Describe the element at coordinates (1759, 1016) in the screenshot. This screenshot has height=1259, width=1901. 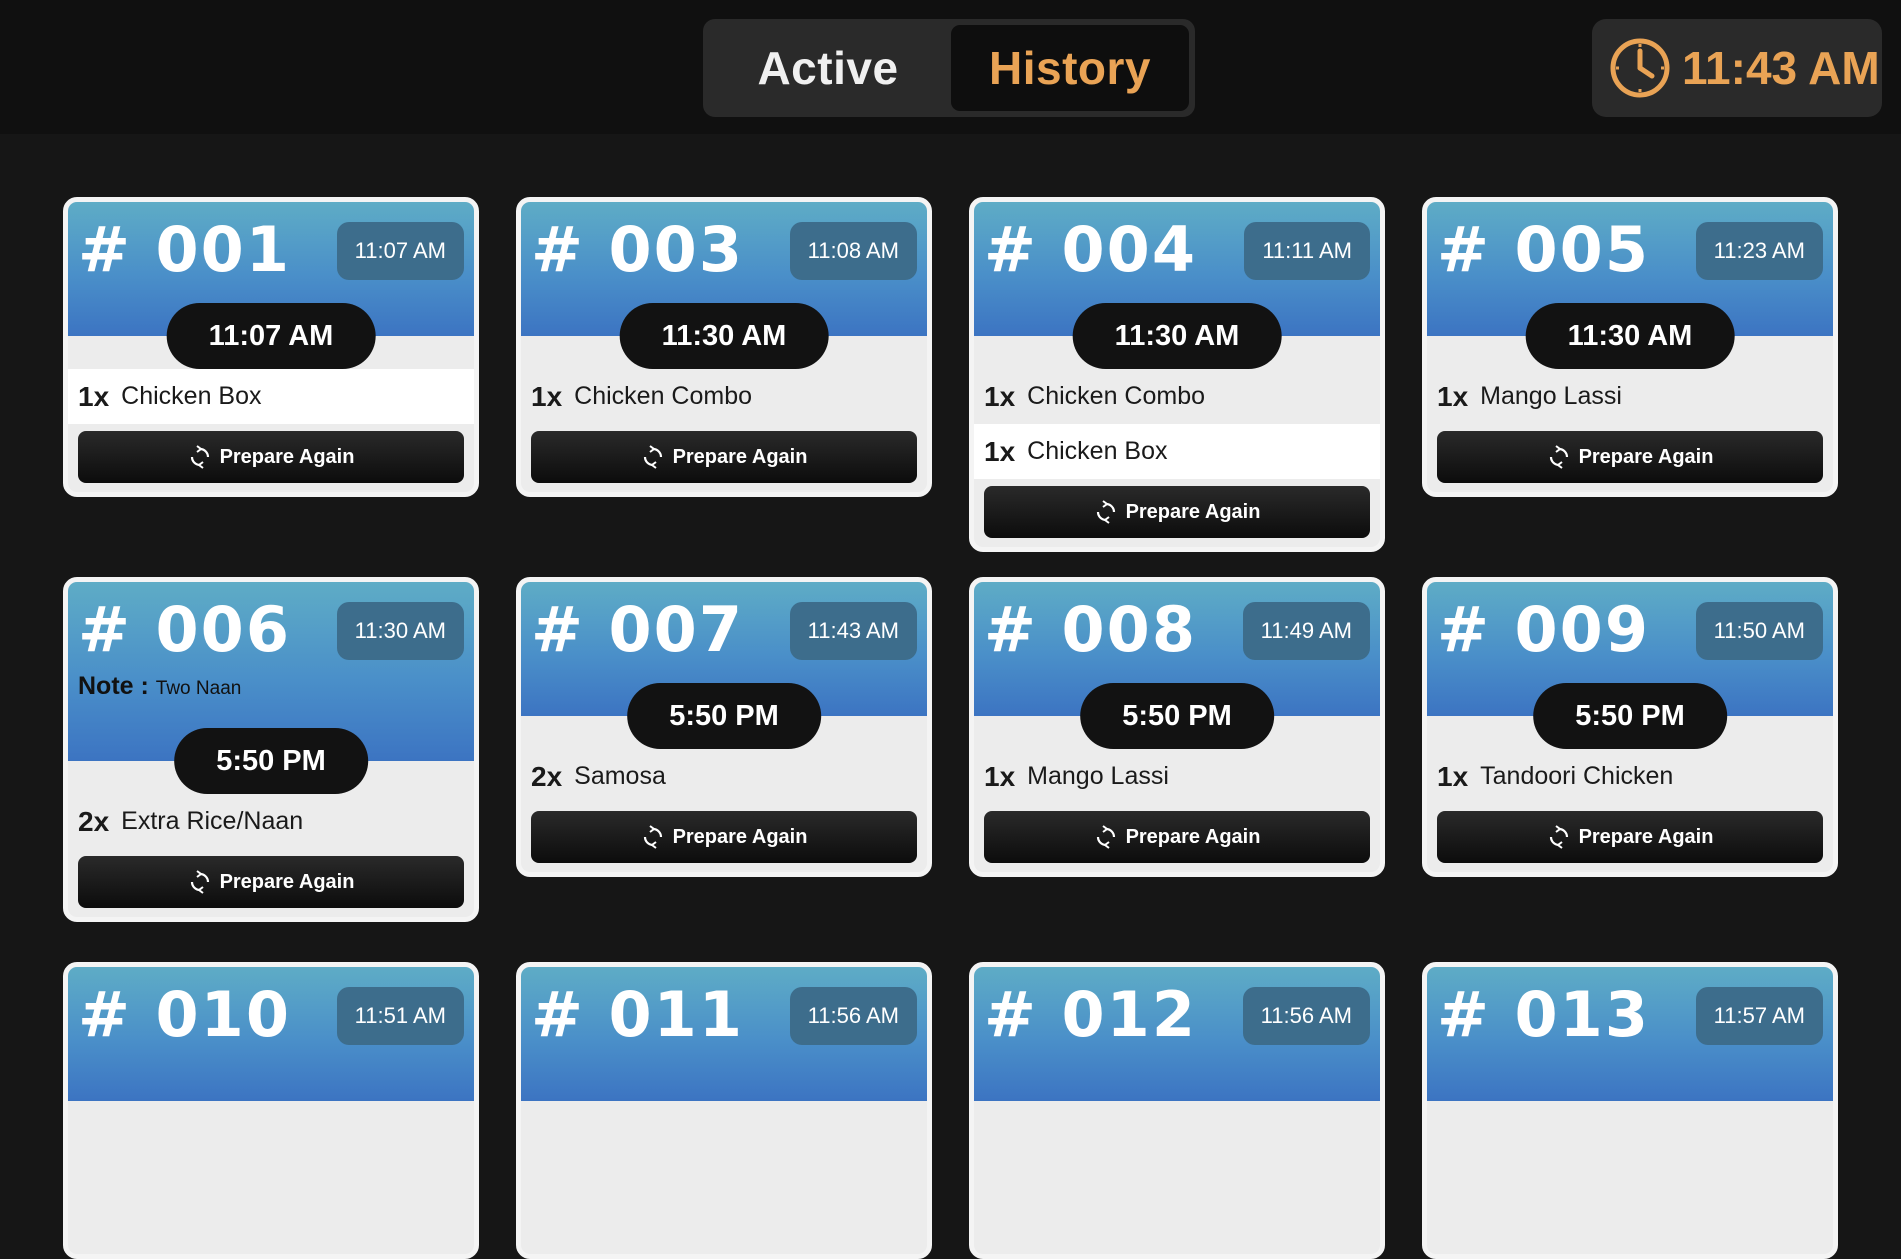
I see `order-placed-time: 11:57 AM` at that location.